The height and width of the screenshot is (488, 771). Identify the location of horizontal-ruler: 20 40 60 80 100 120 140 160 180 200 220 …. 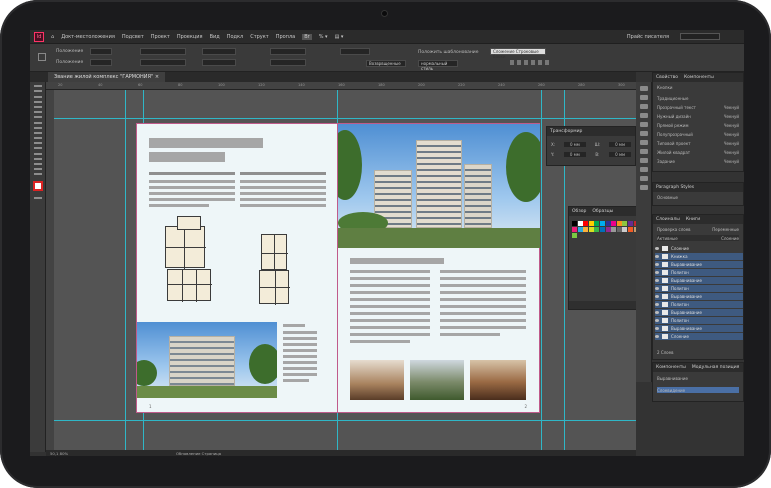
(341, 86).